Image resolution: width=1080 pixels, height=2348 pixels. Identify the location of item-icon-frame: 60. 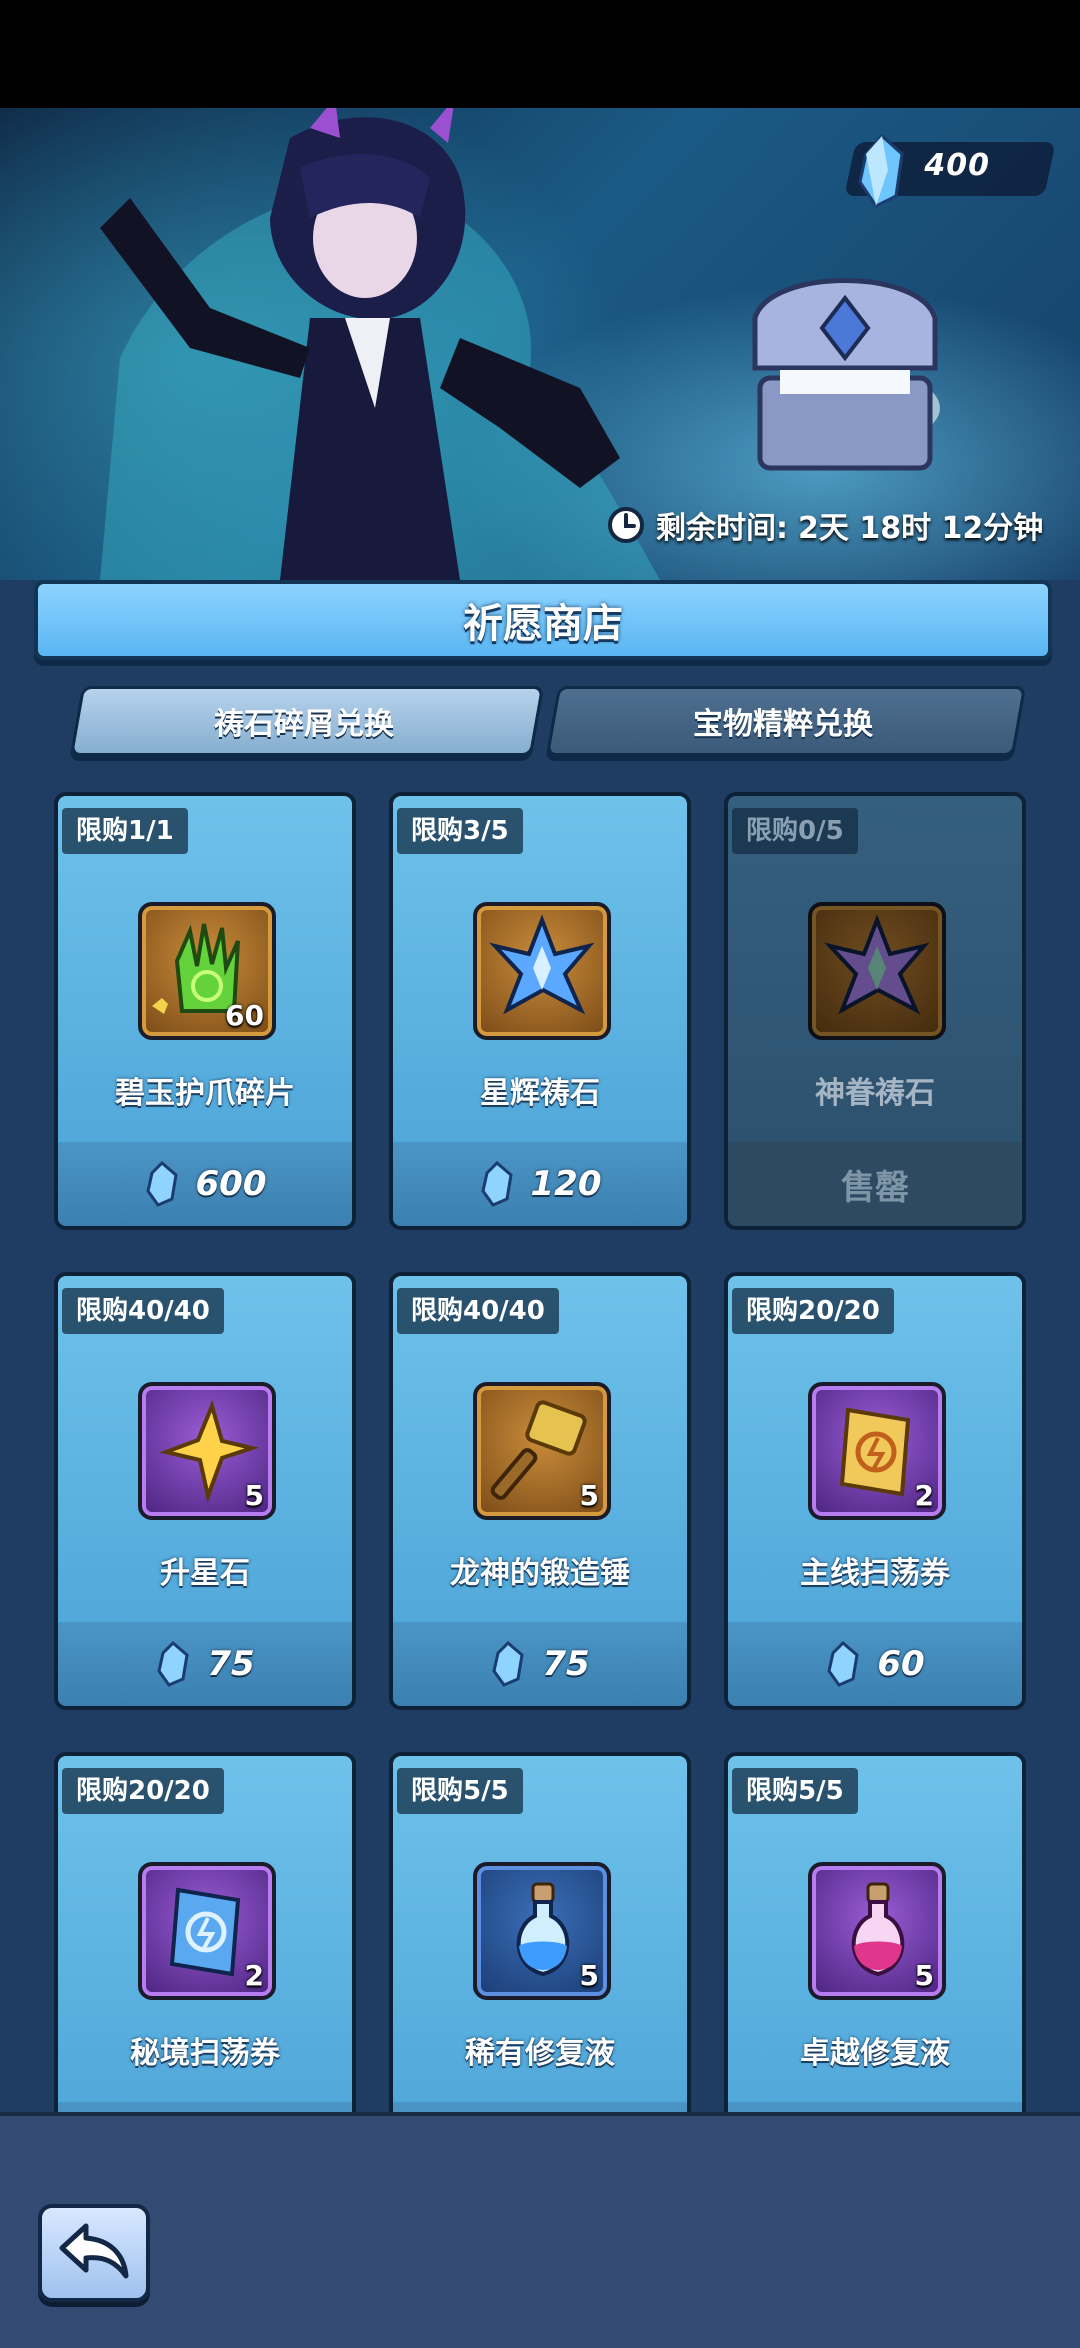
(207, 971).